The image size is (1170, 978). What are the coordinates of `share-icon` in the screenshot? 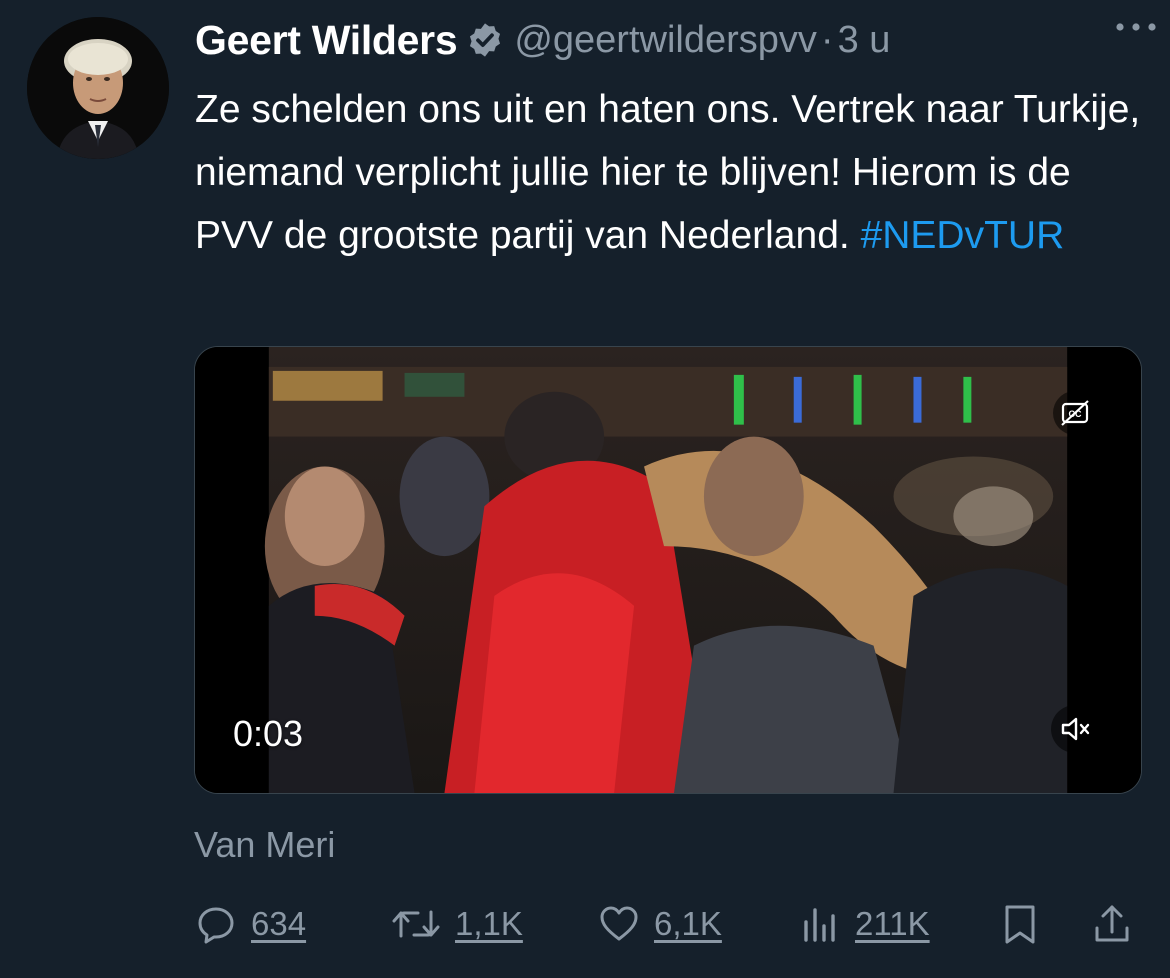 It's located at (1112, 923).